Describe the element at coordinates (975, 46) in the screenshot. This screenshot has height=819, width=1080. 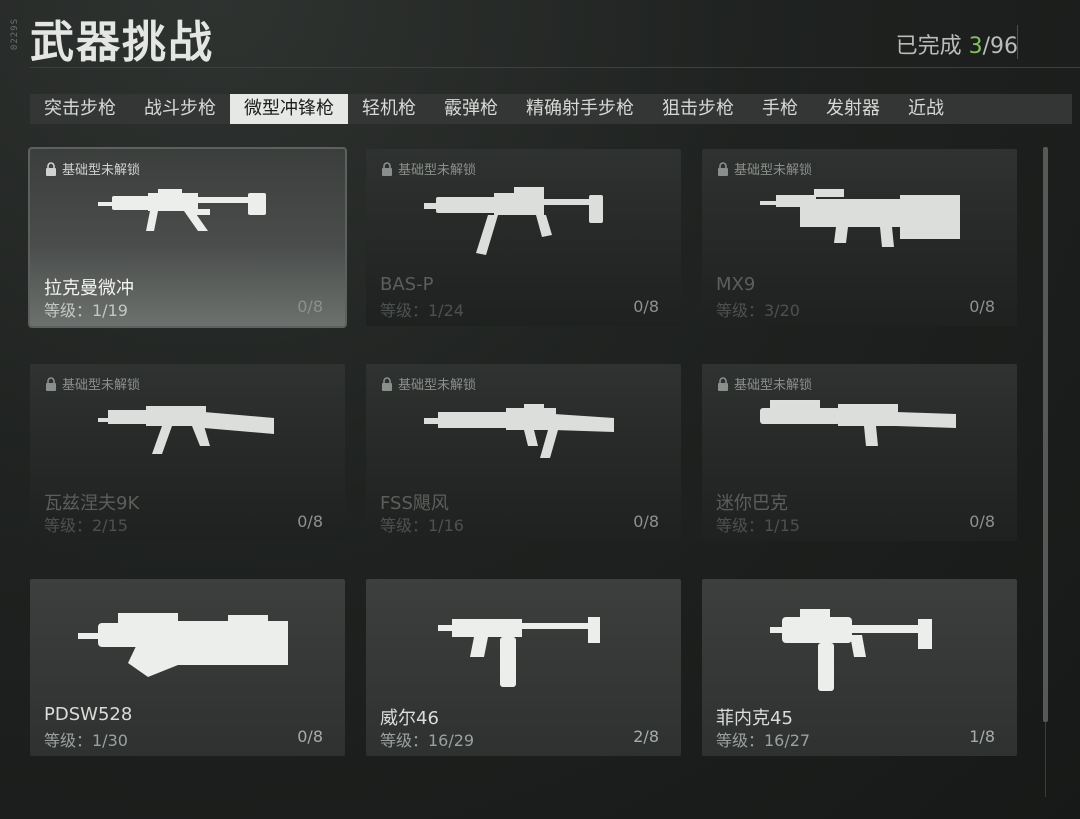
I see `progress-done: 3` at that location.